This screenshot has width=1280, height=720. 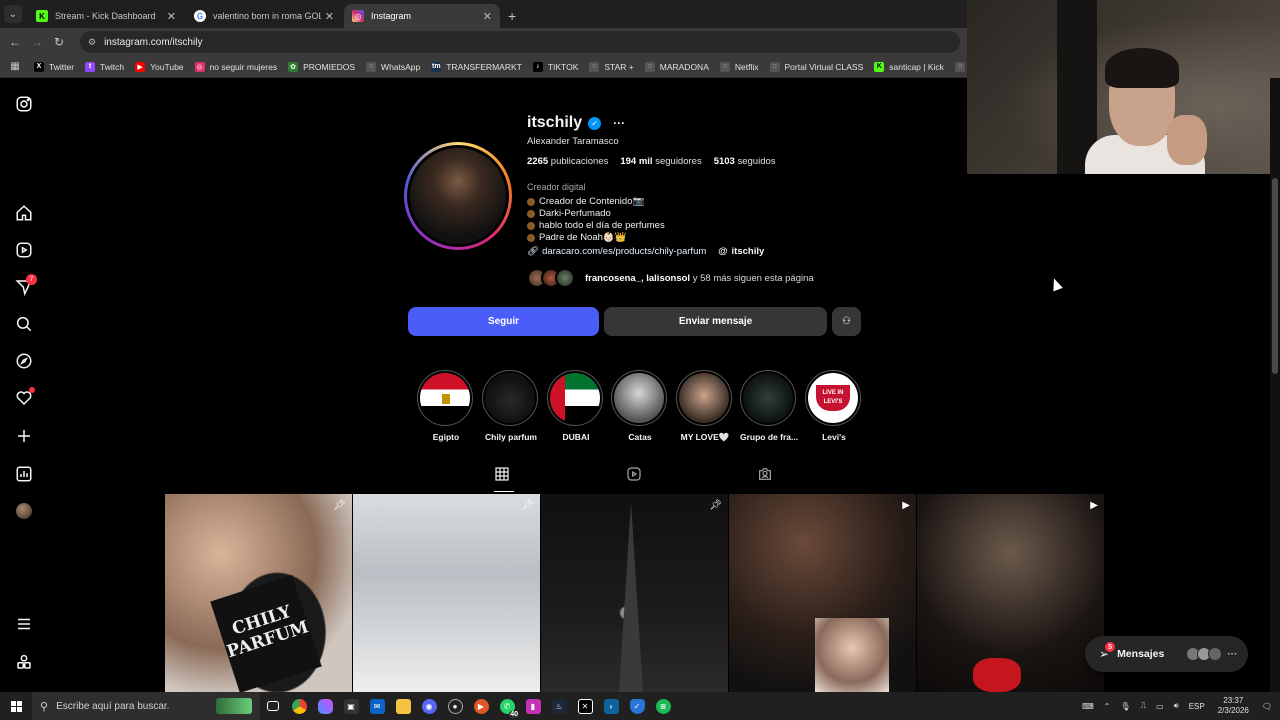 I want to click on post-thumbnail: CHILY PARFUM 📌︎, so click(x=258, y=593).